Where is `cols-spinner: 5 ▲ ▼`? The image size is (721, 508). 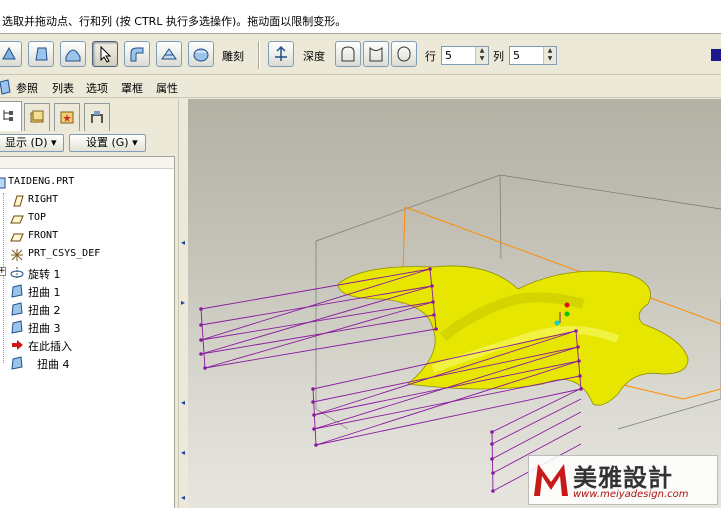
cols-spinner: 5 ▲ ▼ is located at coordinates (533, 55).